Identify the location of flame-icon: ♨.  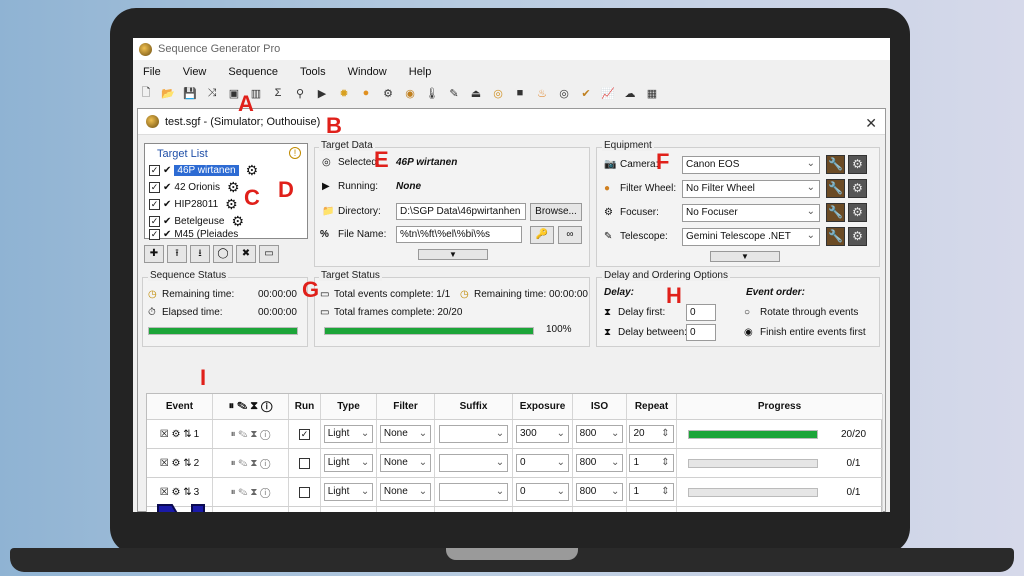
(542, 93).